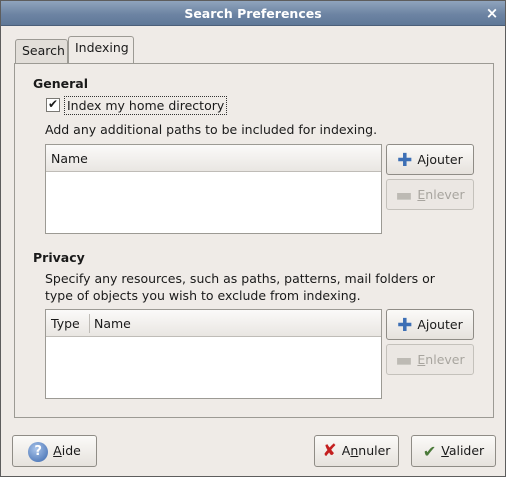  I want to click on index-home-checkbox: ✔, so click(53, 105).